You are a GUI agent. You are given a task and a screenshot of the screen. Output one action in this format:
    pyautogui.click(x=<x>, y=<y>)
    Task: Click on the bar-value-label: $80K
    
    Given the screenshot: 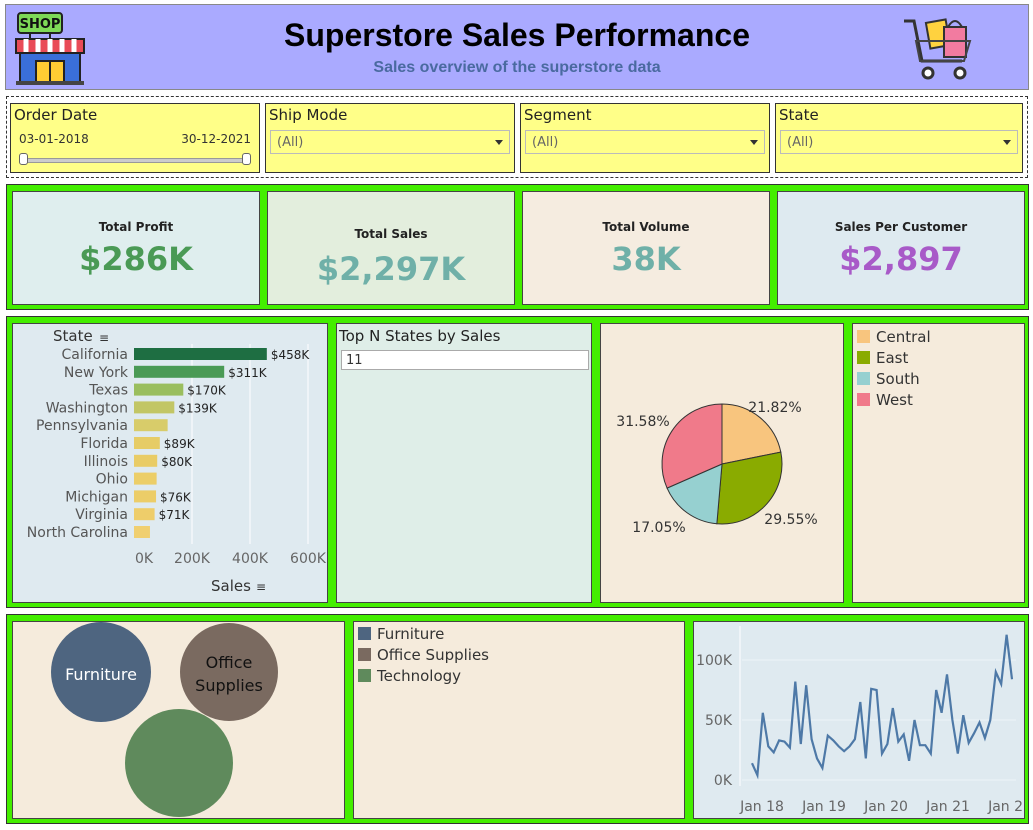 What is the action you would take?
    pyautogui.click(x=177, y=462)
    